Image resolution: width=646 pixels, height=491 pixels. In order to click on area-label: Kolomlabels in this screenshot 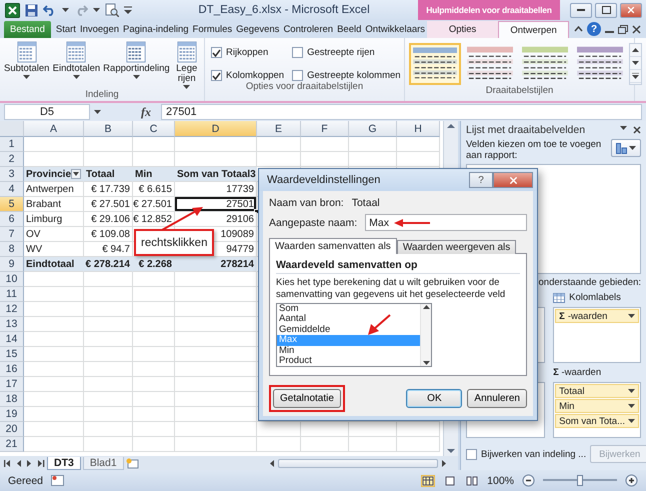, I will do `click(595, 297)`.